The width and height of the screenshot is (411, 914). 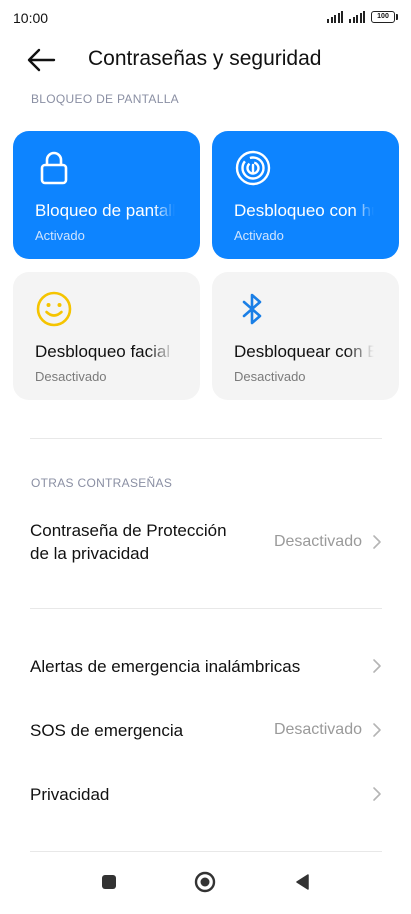 I want to click on section-label-screen-lock: BLOQUEO DE PANTALLA, so click(x=105, y=99).